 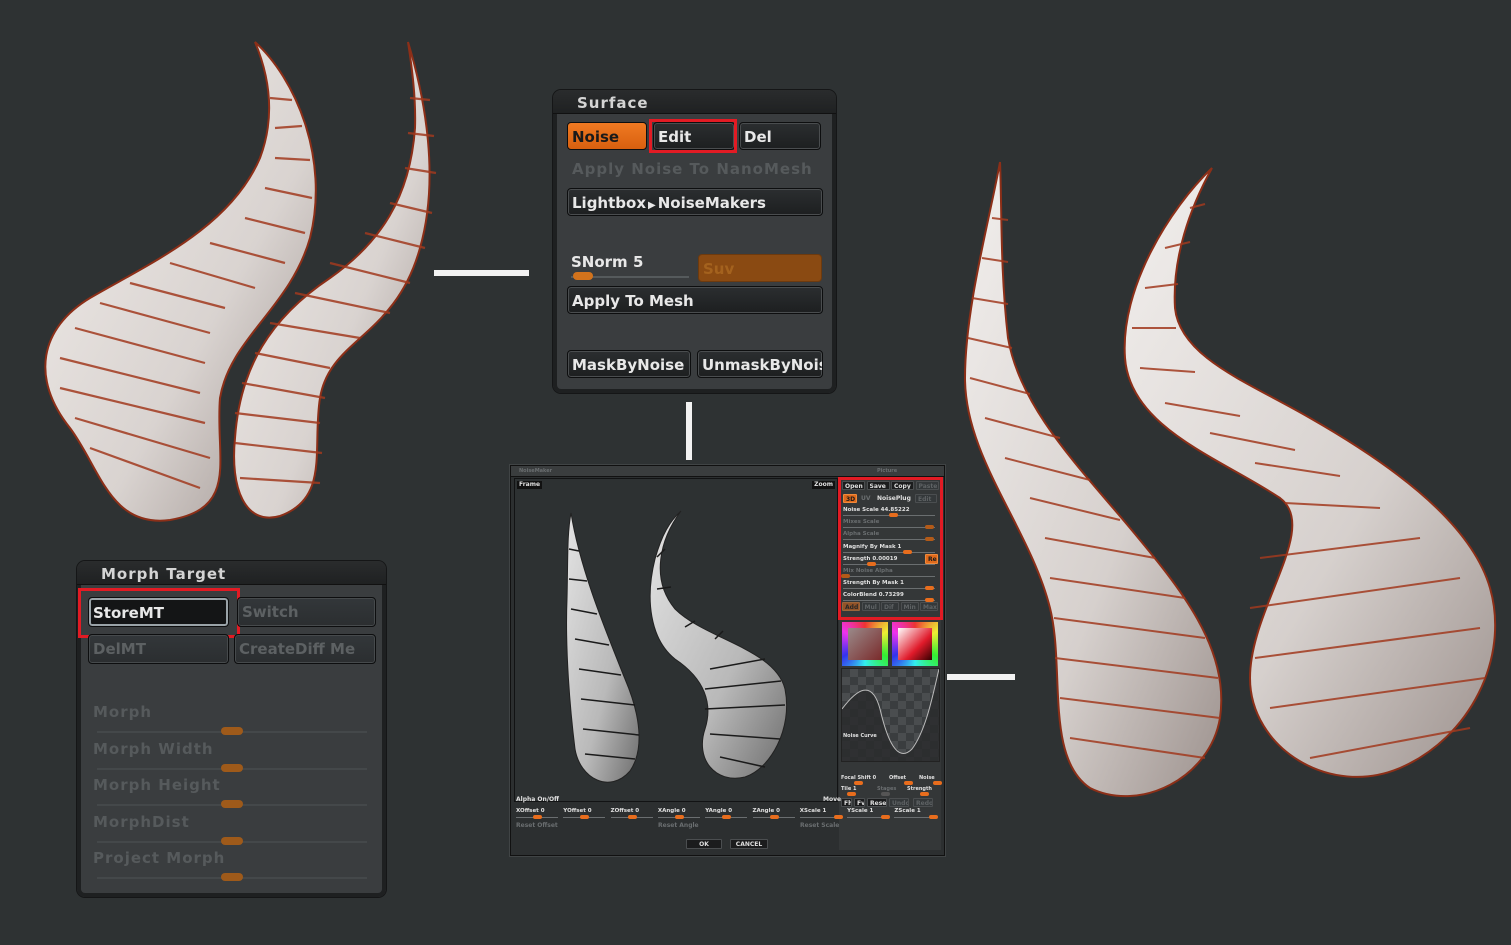 I want to click on noise-param-label: Alpha Scale, so click(x=861, y=534).